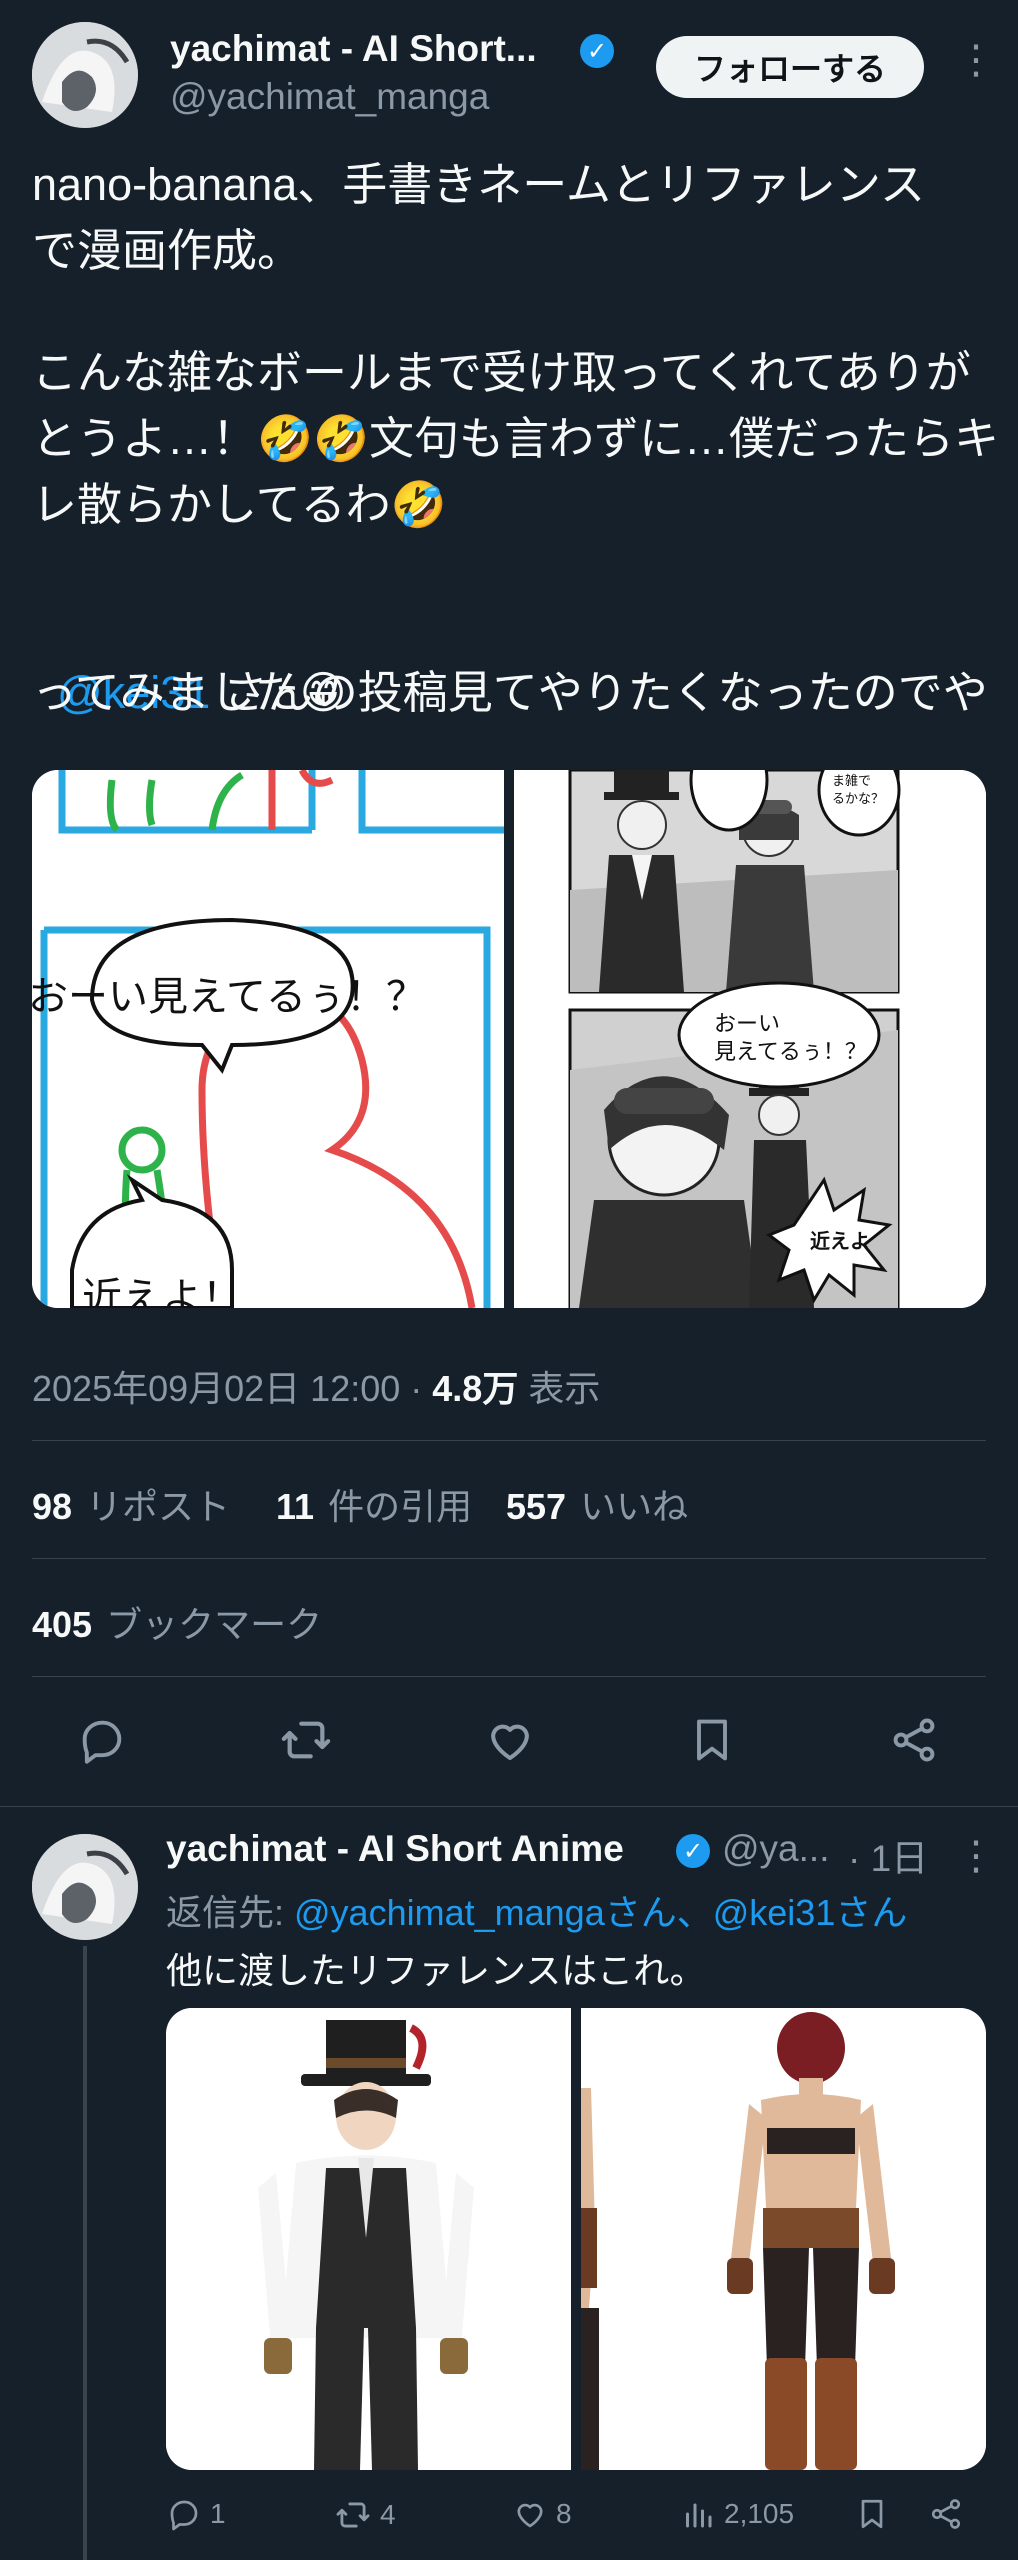 The width and height of the screenshot is (1018, 2560). I want to click on reply-repost-action: 4, so click(365, 2515).